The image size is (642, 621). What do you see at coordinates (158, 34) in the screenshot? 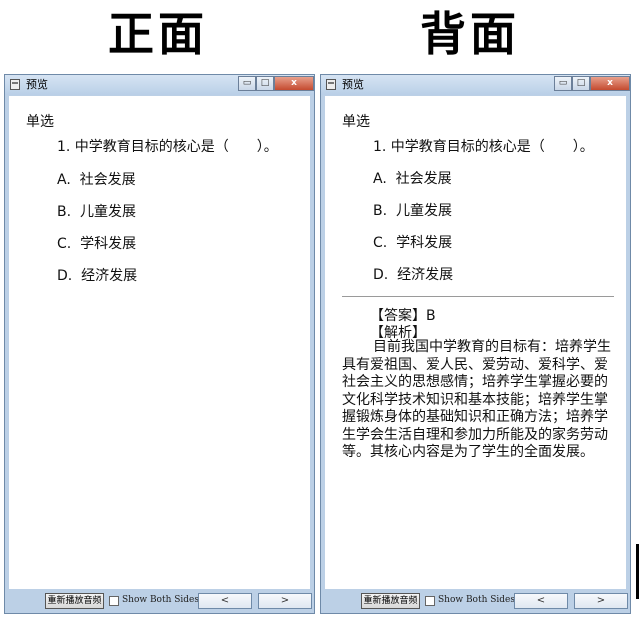
I see `front-heading: 正面` at bounding box center [158, 34].